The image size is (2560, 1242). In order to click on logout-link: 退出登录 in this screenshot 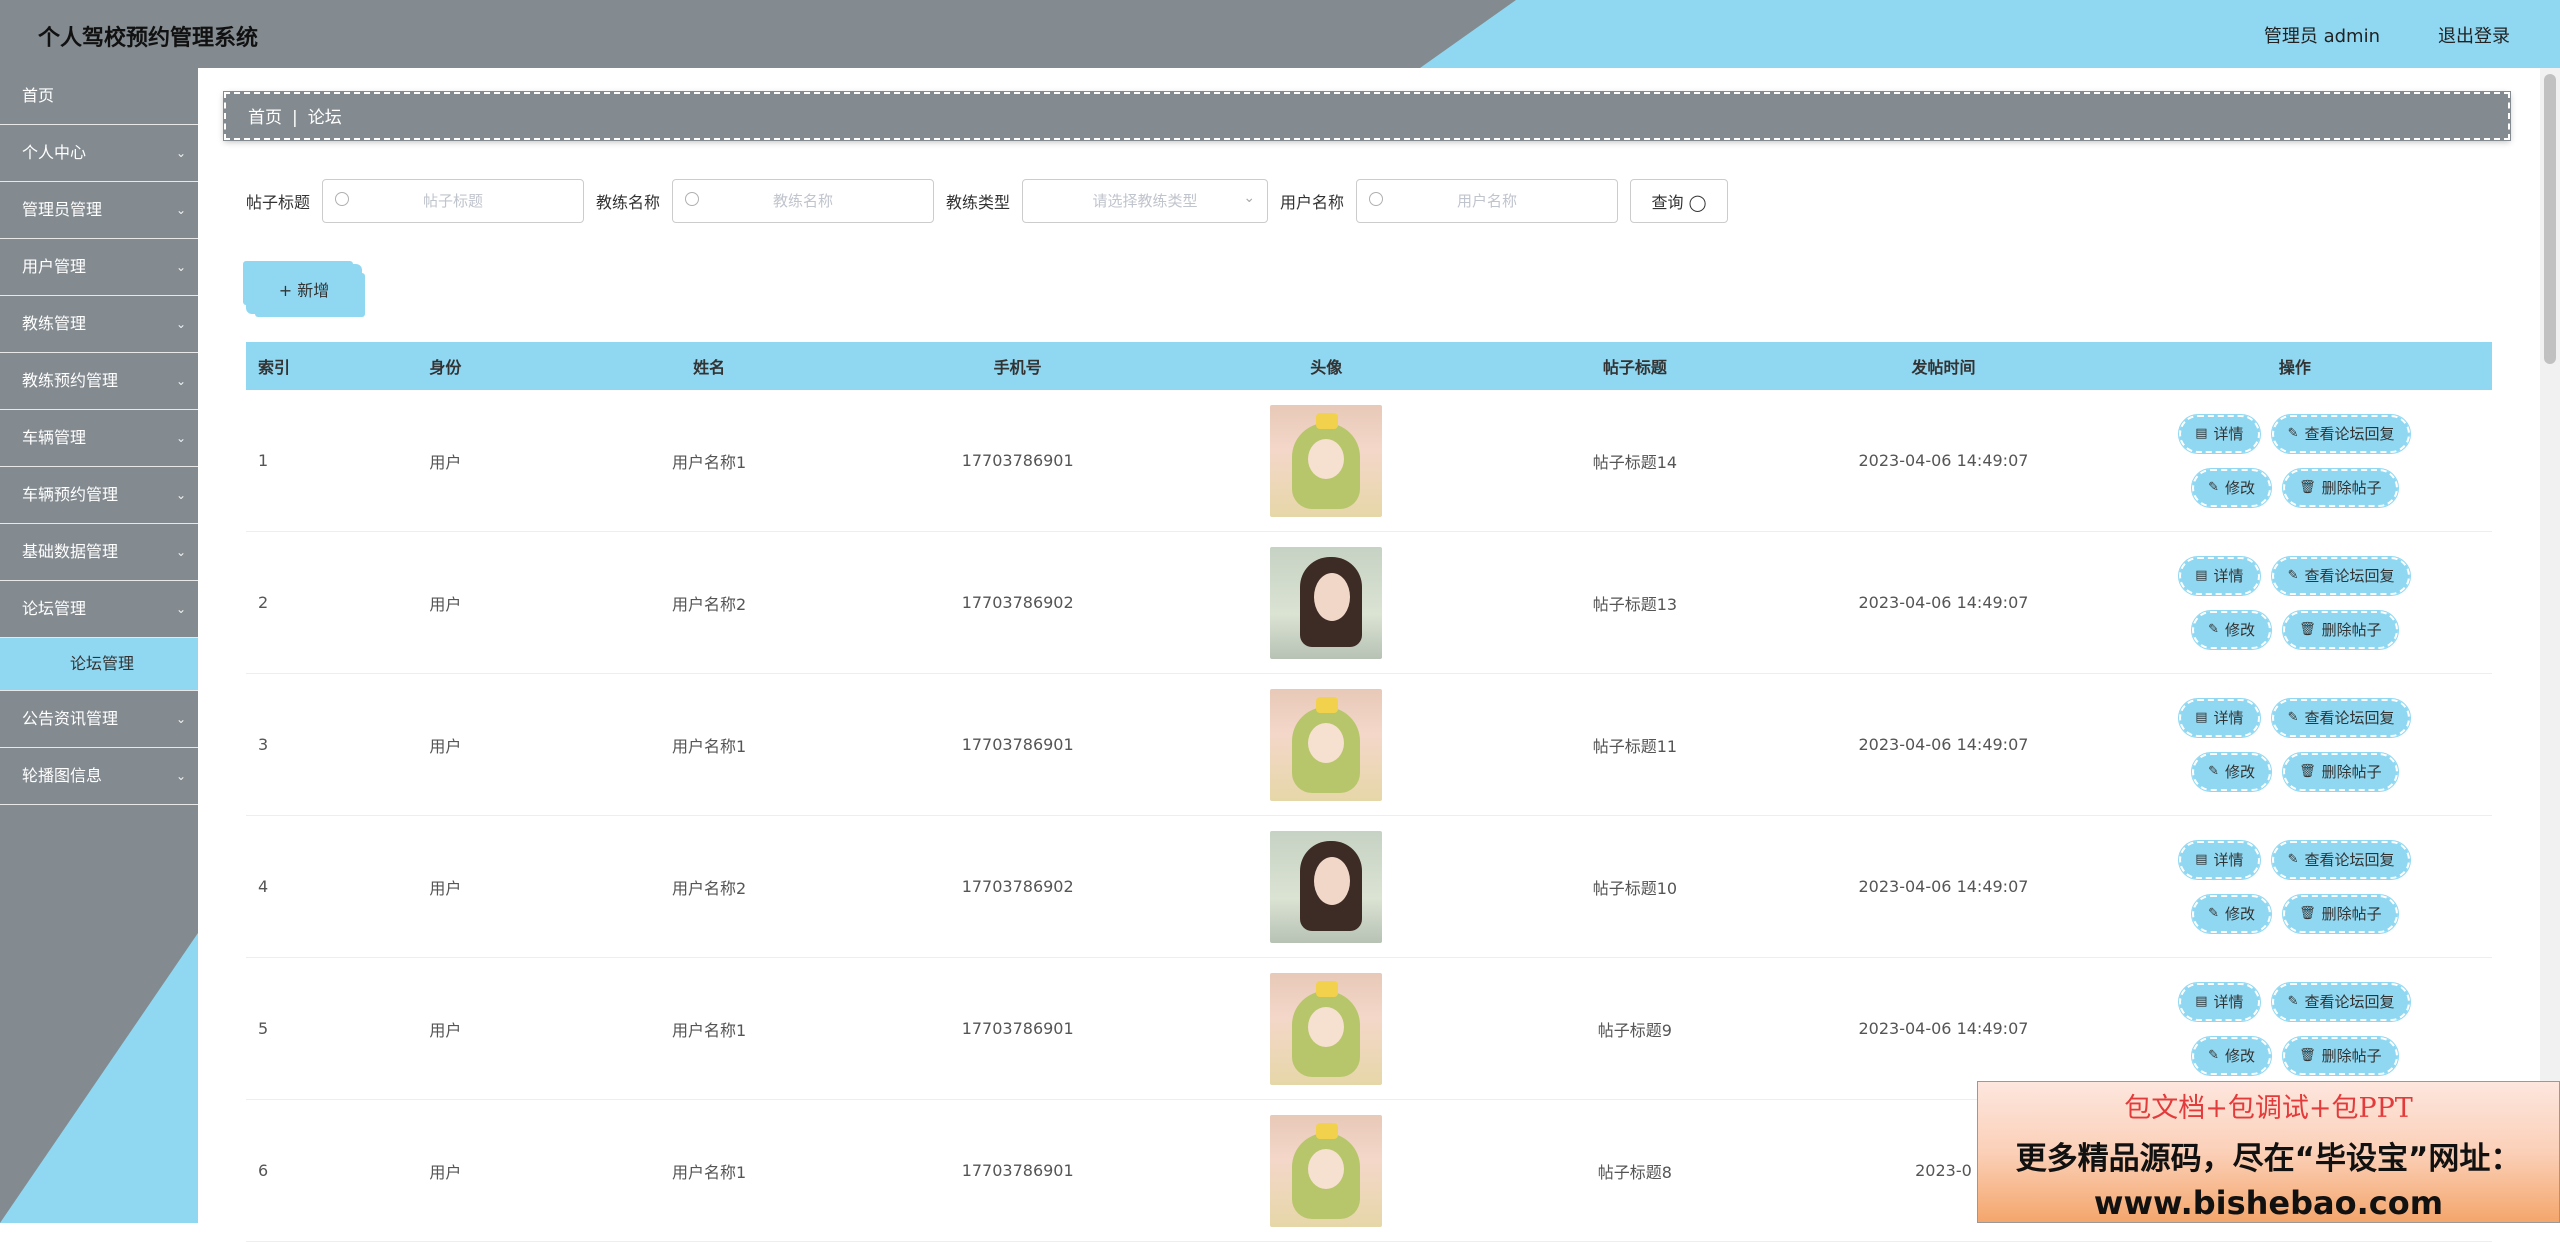, I will do `click(2474, 35)`.